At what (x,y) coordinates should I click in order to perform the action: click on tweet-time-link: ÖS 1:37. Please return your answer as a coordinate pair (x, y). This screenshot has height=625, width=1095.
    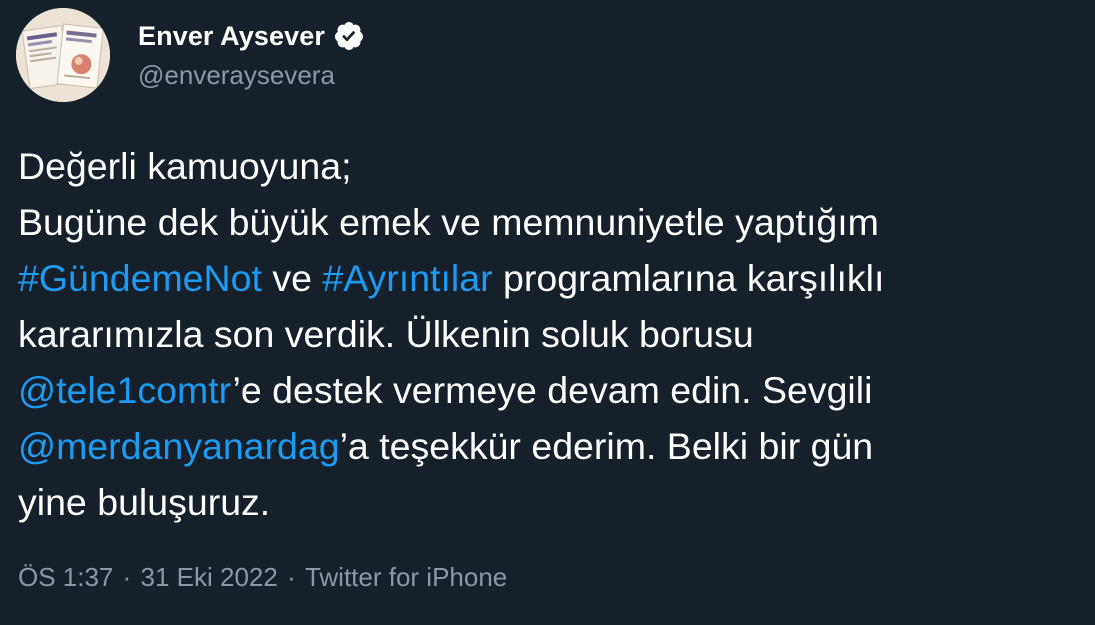
    Looking at the image, I should click on (65, 577).